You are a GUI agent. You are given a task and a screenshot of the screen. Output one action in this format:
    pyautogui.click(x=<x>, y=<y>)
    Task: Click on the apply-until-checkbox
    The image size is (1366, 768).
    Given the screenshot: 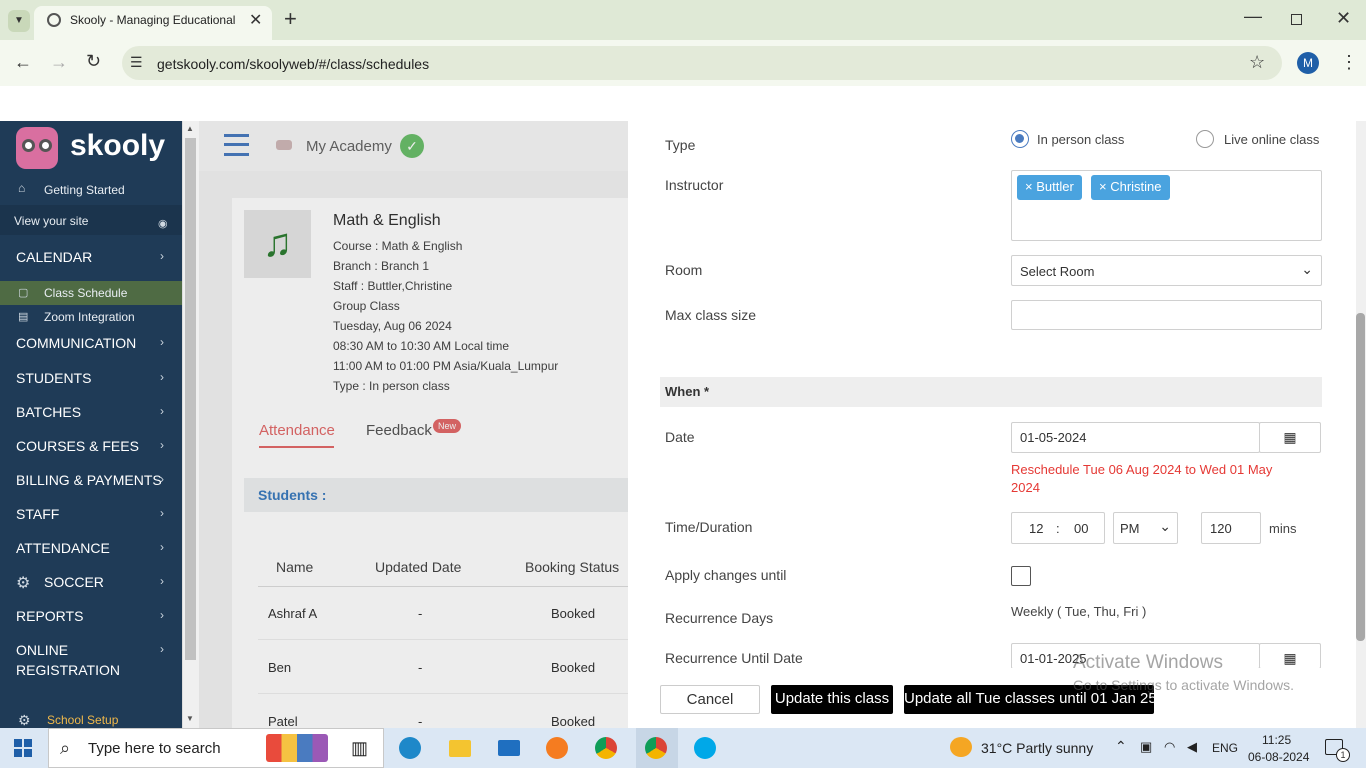 What is the action you would take?
    pyautogui.click(x=1021, y=576)
    